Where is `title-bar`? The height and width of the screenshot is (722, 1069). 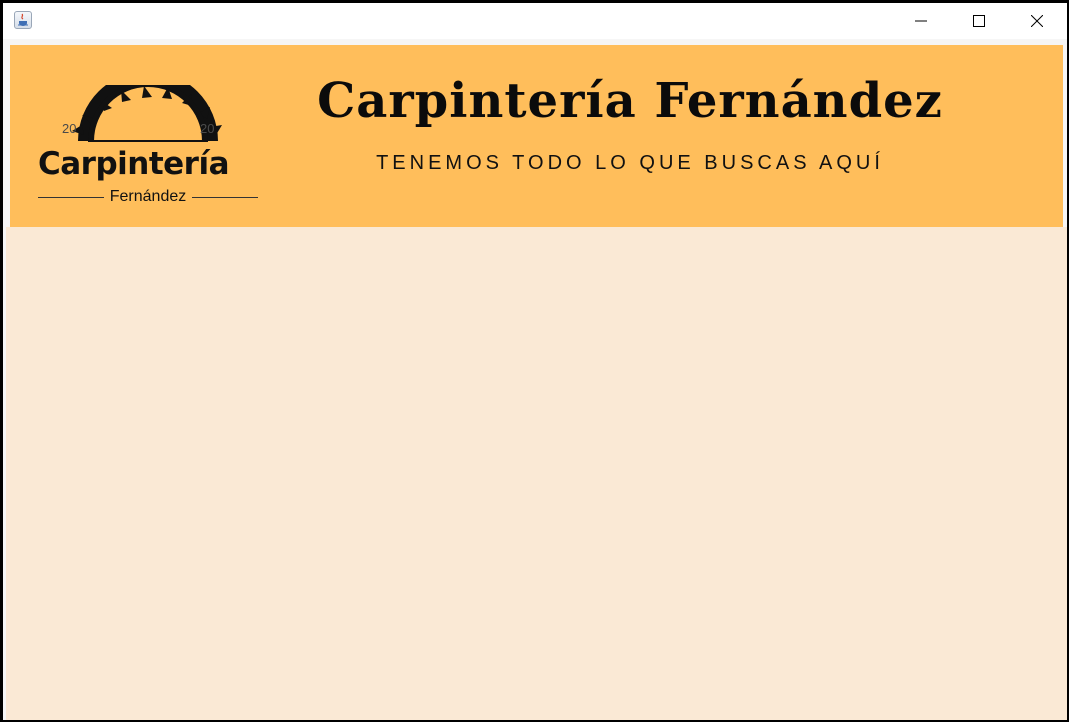
title-bar is located at coordinates (535, 21).